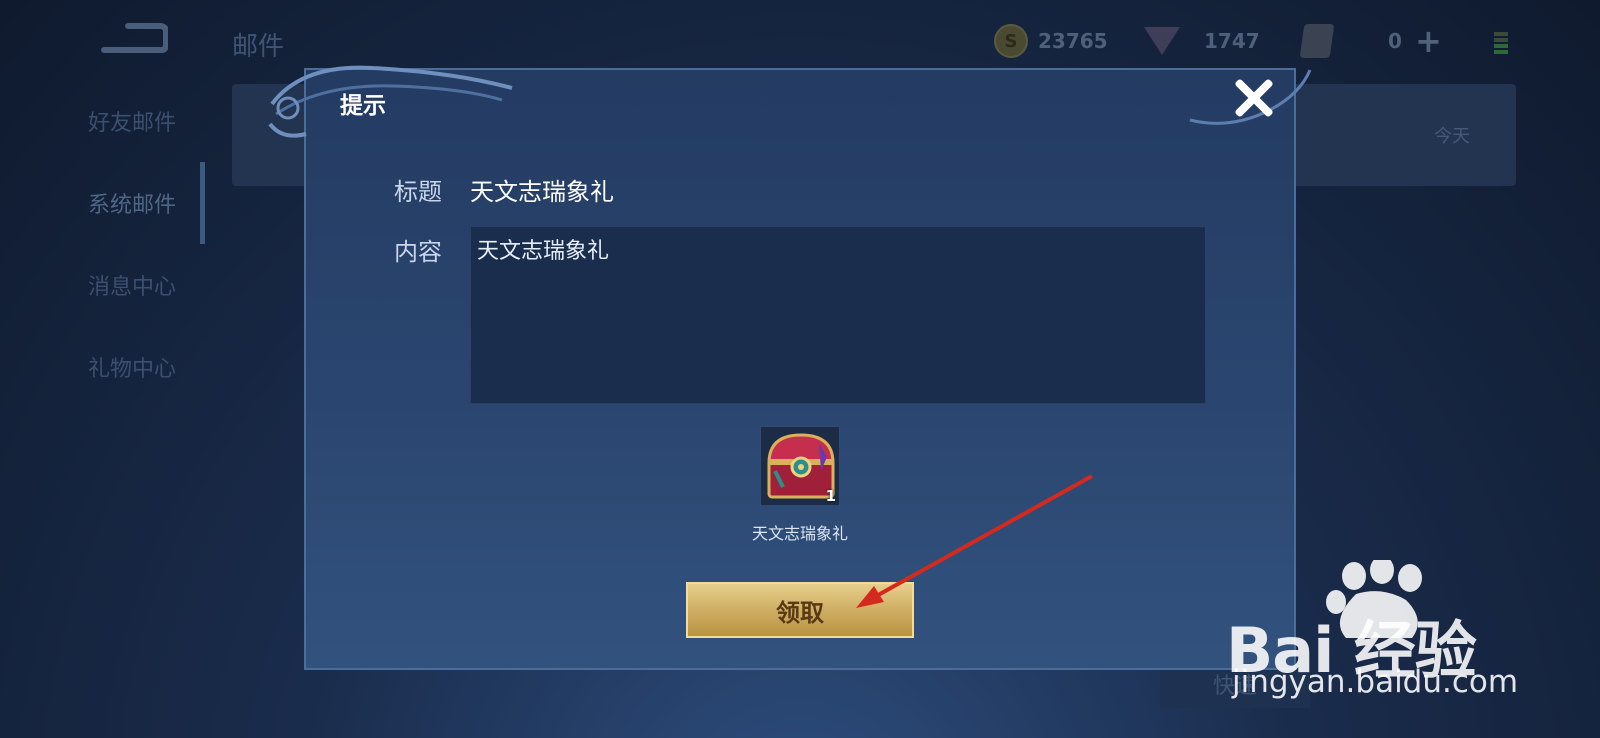 The image size is (1600, 738). What do you see at coordinates (1232, 41) in the screenshot?
I see `gem-value: 1747` at bounding box center [1232, 41].